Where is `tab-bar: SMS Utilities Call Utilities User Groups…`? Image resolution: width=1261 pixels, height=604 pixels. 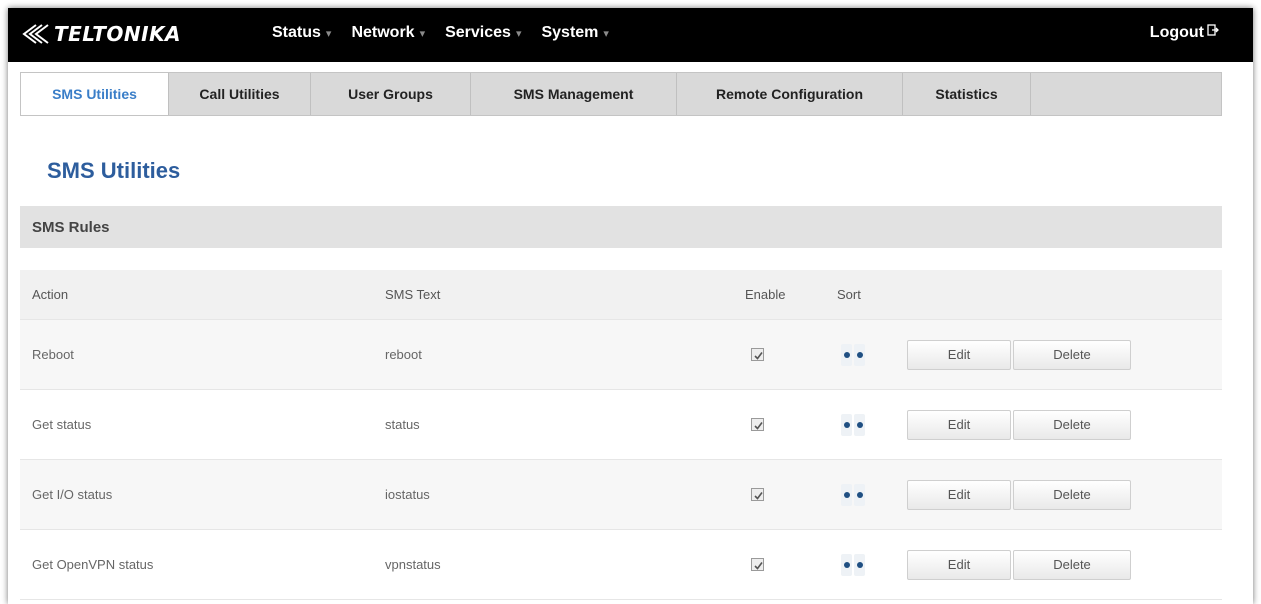 tab-bar: SMS Utilities Call Utilities User Groups… is located at coordinates (621, 94).